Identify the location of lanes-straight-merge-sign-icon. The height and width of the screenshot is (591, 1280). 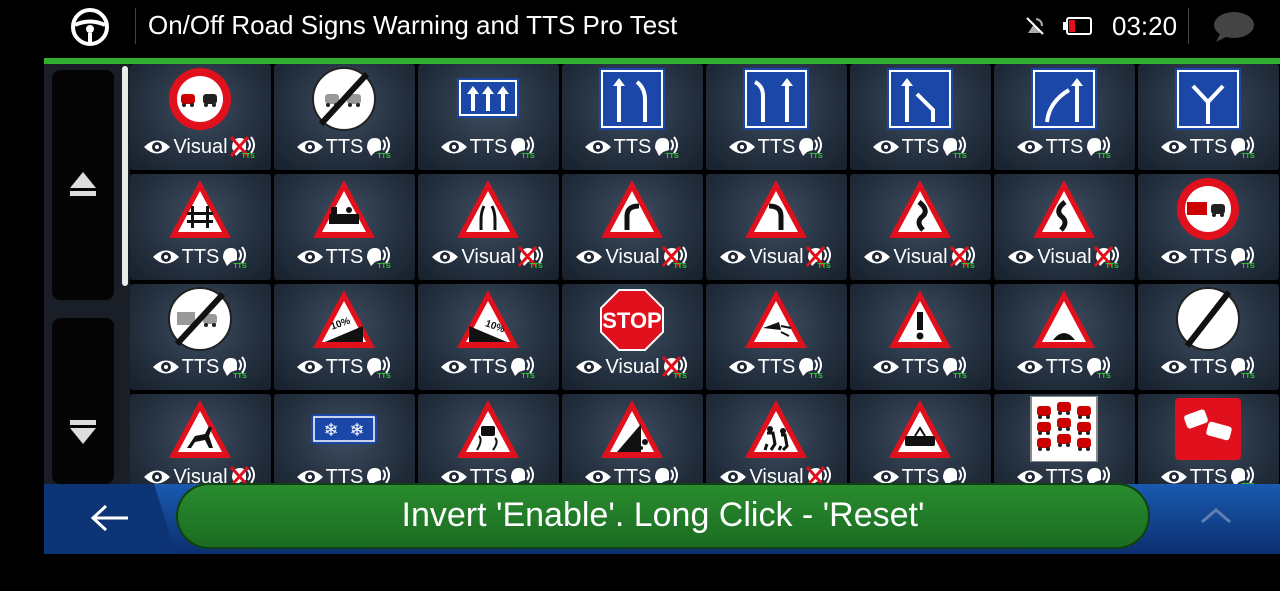
(632, 99).